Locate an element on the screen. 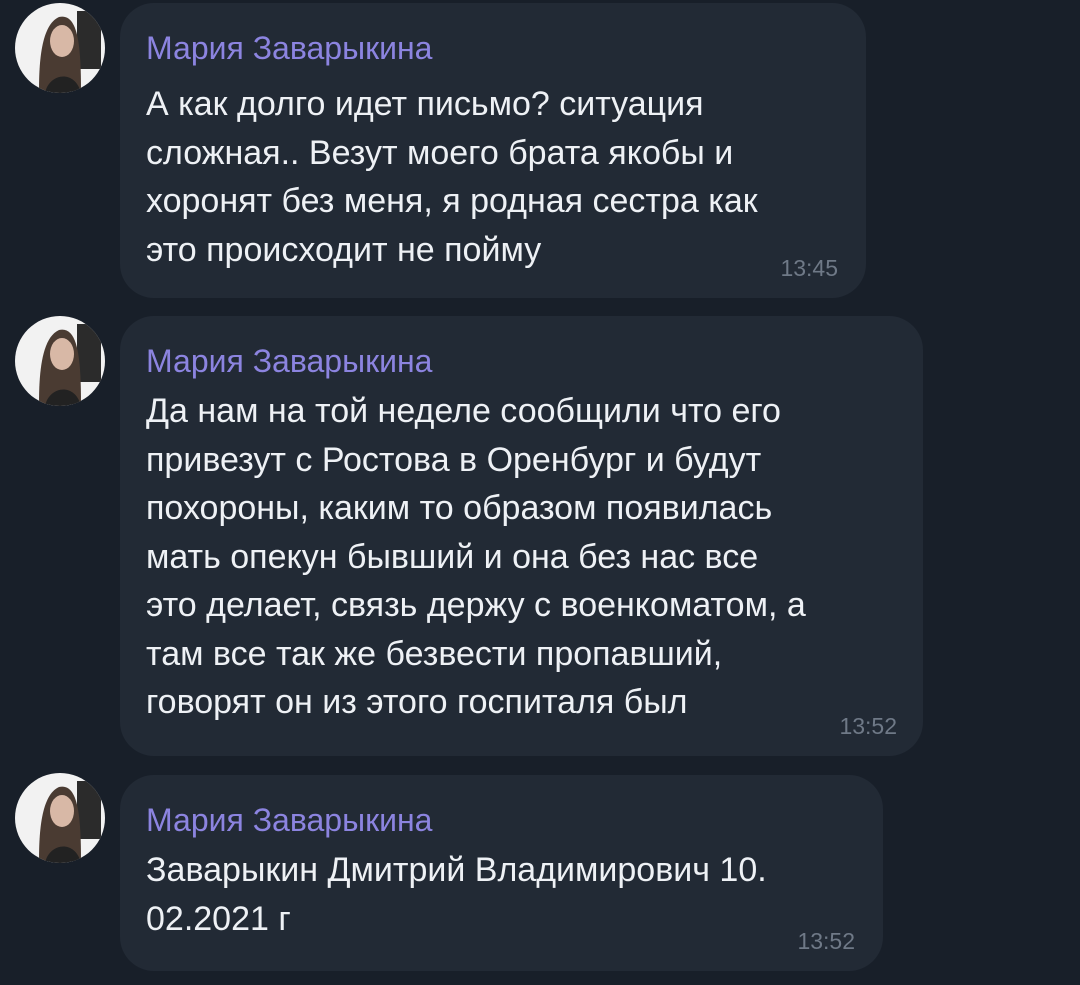  message-time: 13:45 is located at coordinates (809, 268).